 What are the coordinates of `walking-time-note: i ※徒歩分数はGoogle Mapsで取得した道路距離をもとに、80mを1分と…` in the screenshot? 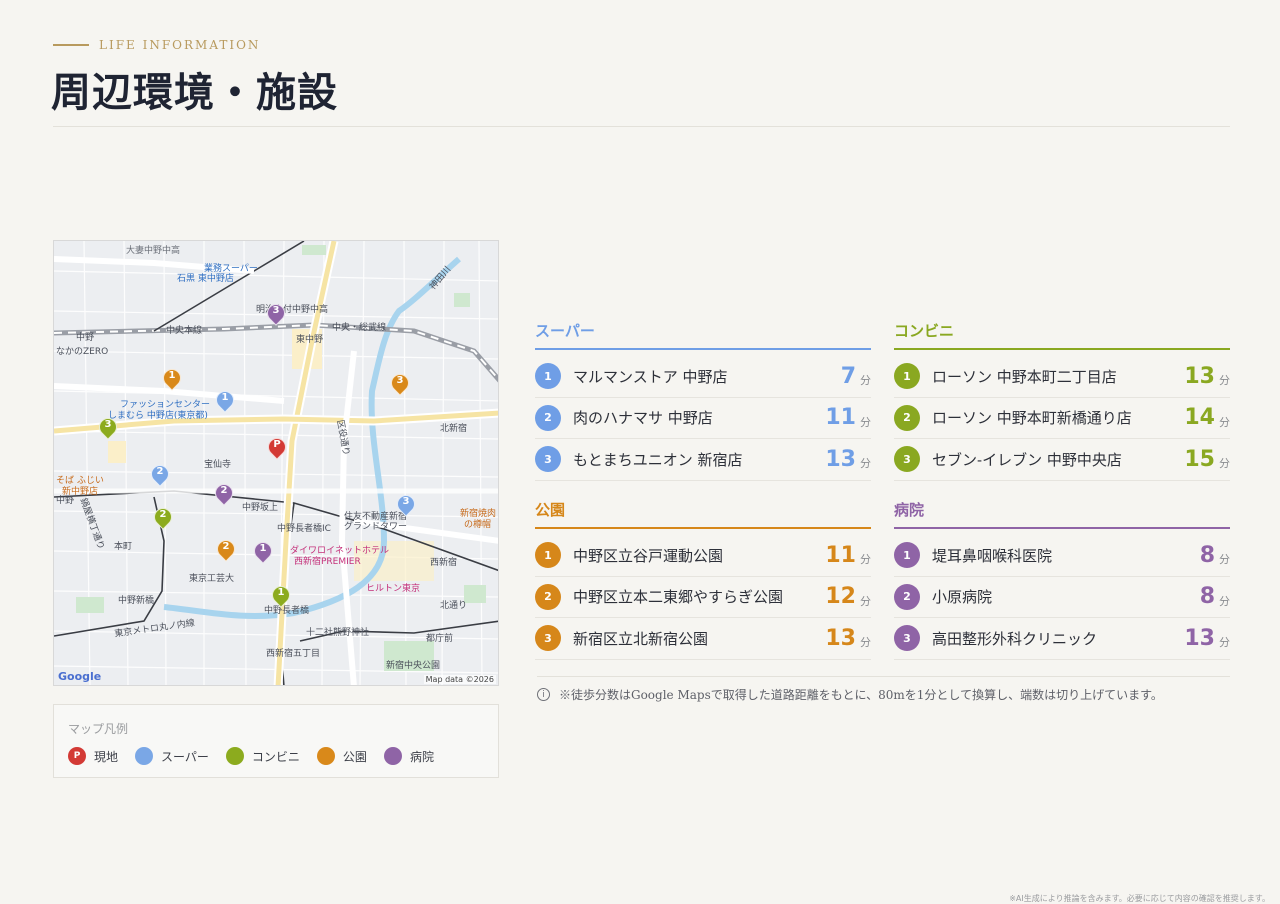 It's located at (883, 689).